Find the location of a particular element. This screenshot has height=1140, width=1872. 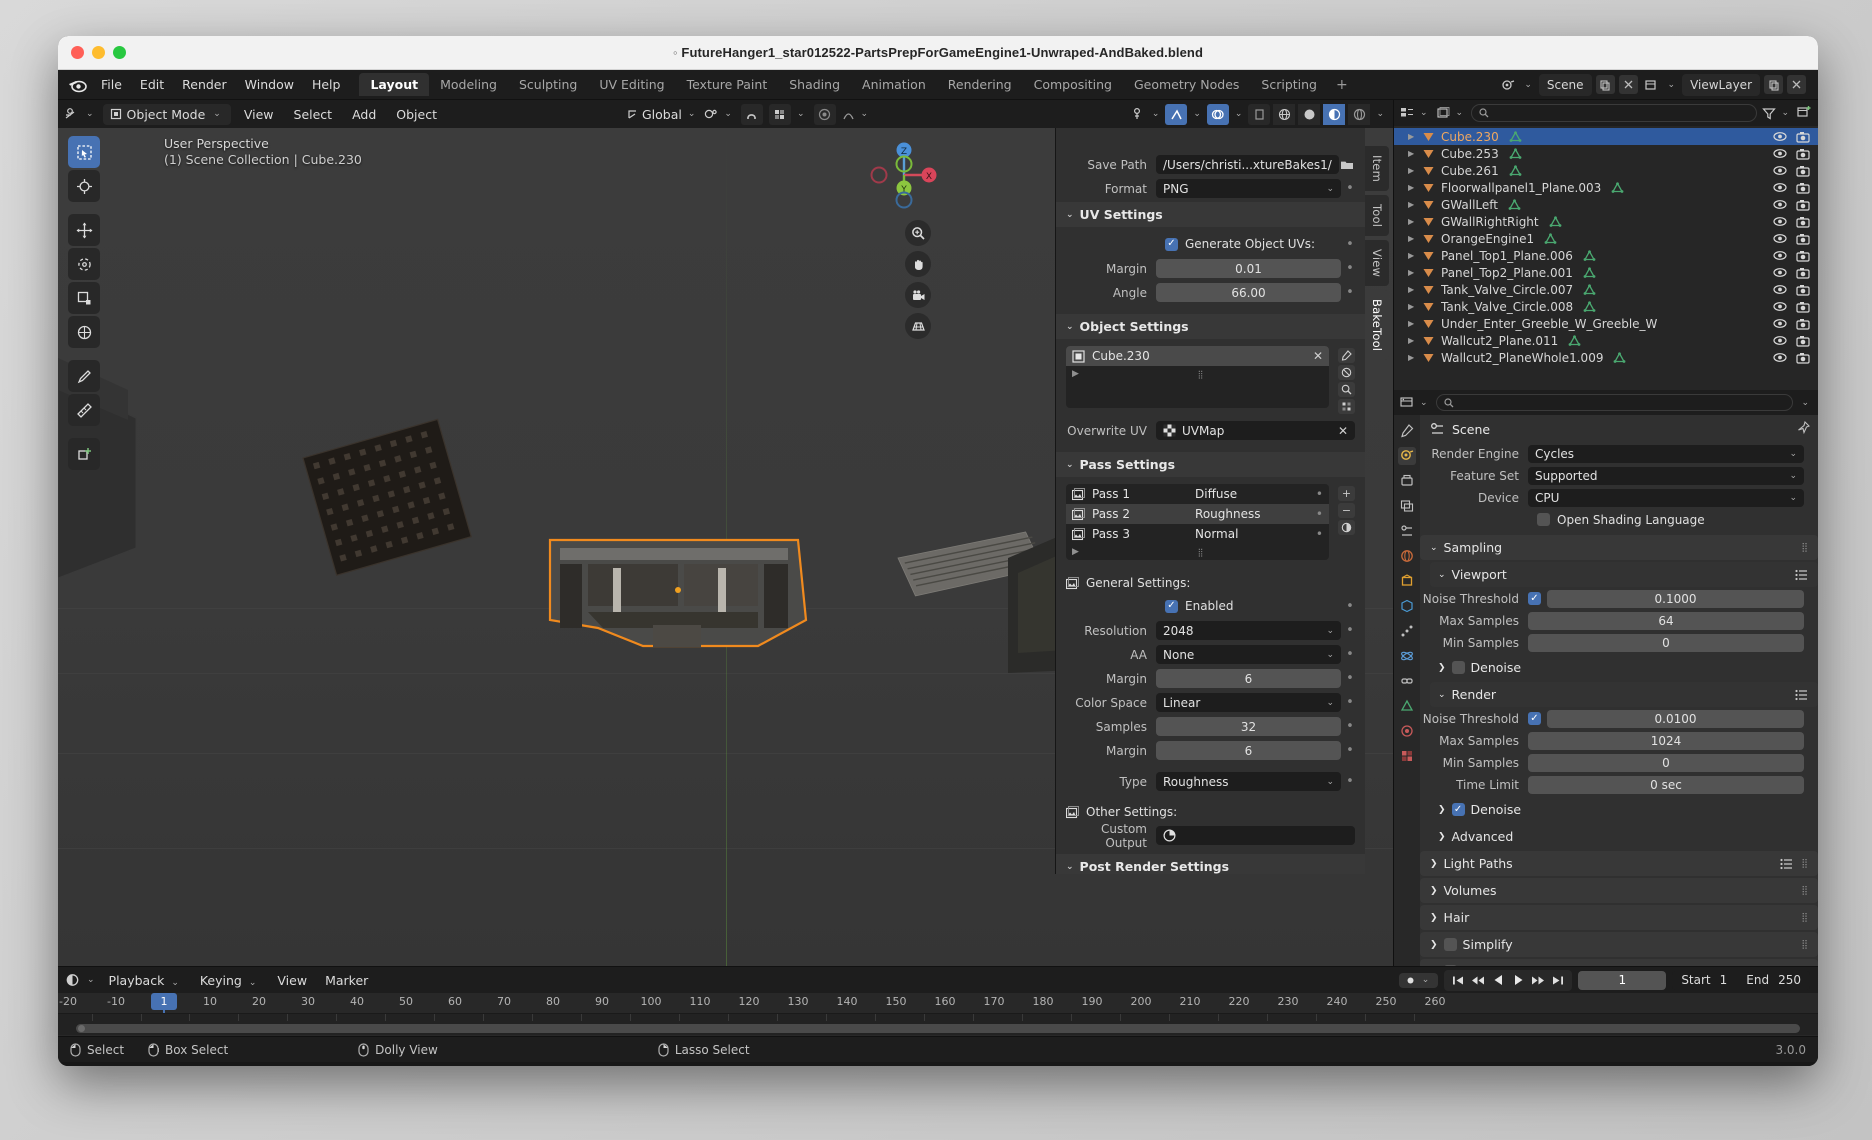

volumes-grip-icon: ⣿ is located at coordinates (1804, 891).